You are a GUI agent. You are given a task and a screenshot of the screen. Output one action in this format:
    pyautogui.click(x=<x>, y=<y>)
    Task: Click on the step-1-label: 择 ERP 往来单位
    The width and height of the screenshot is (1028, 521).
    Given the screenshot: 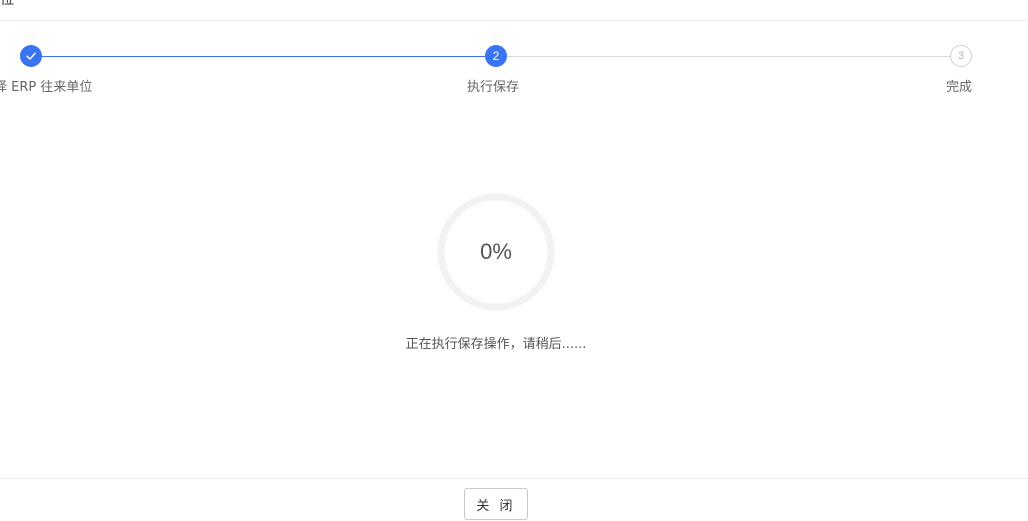 What is the action you would take?
    pyautogui.click(x=46, y=87)
    